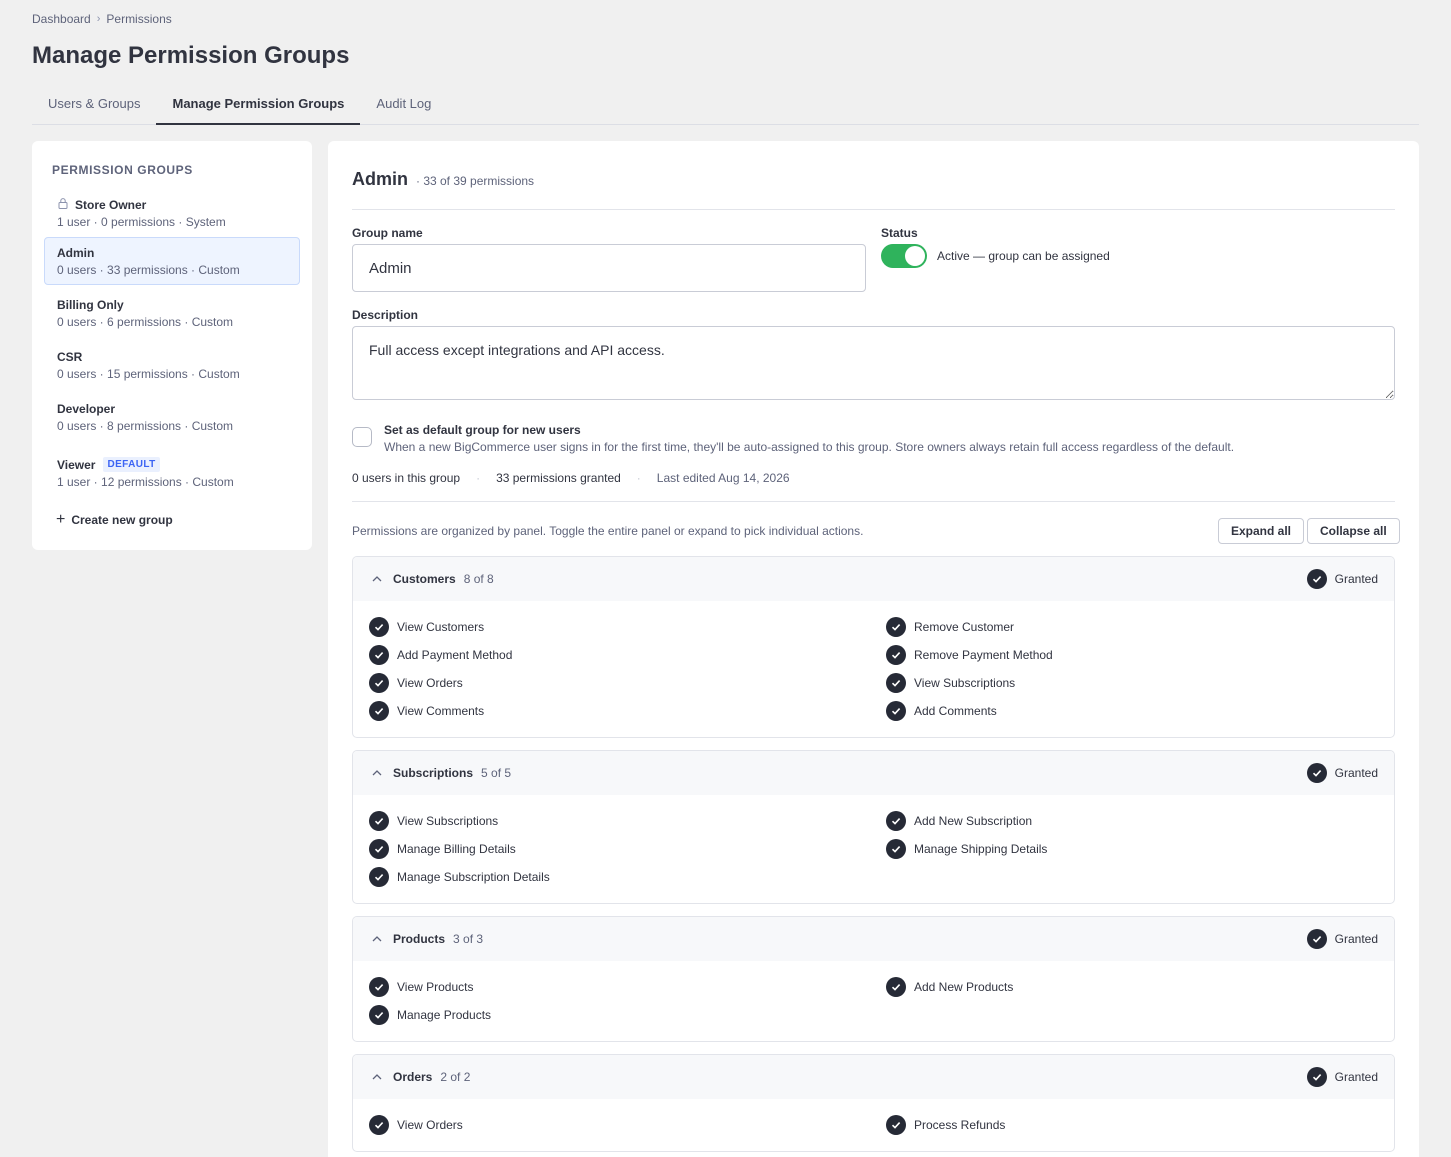 This screenshot has width=1451, height=1157. What do you see at coordinates (114, 519) in the screenshot?
I see `create-group-button: + Create new group` at bounding box center [114, 519].